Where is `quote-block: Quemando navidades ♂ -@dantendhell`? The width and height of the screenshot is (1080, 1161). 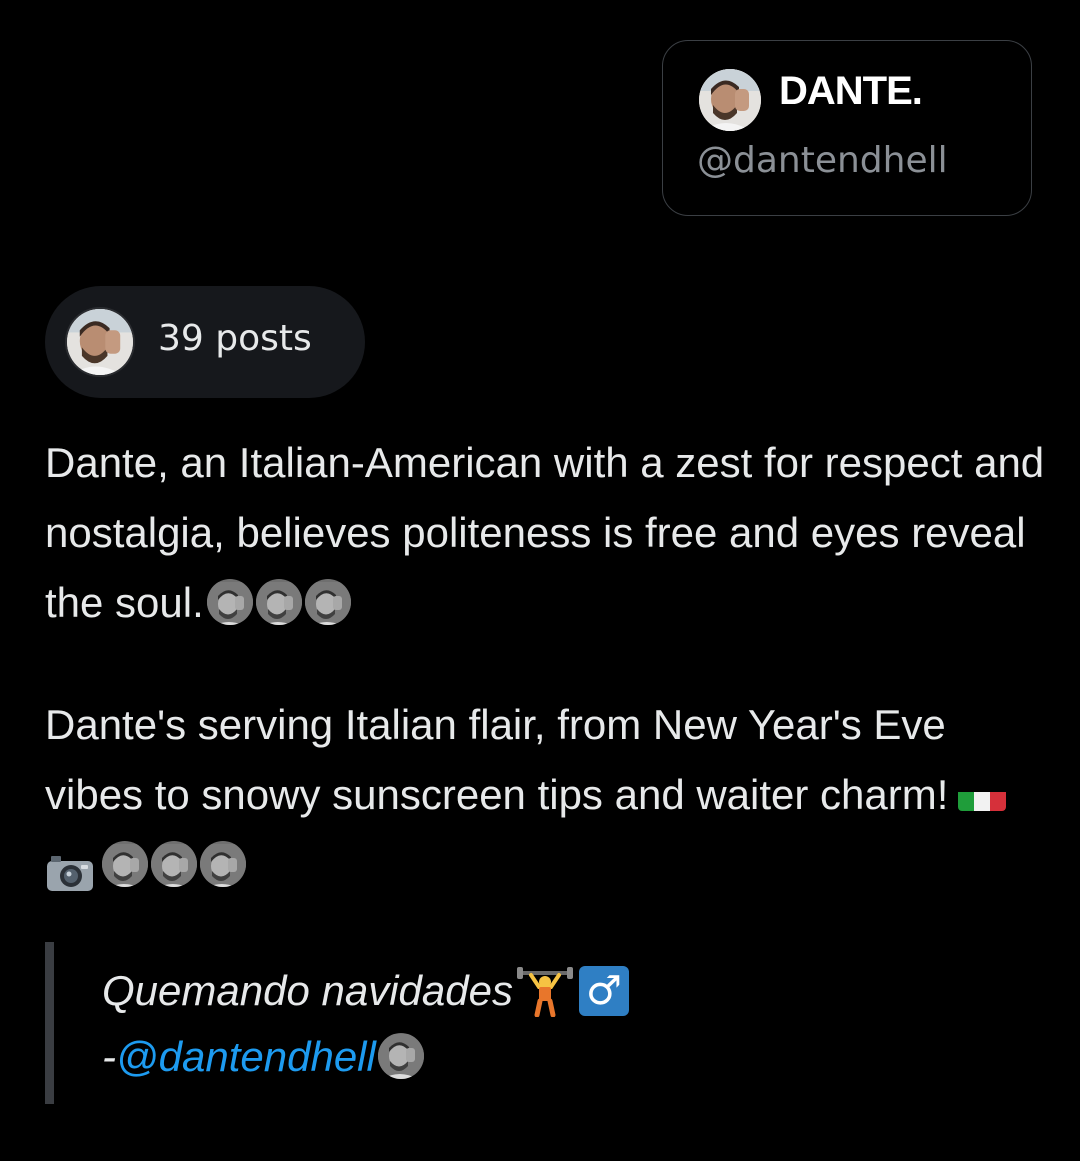 quote-block: Quemando navidades ♂ -@dantendhell is located at coordinates (365, 1024).